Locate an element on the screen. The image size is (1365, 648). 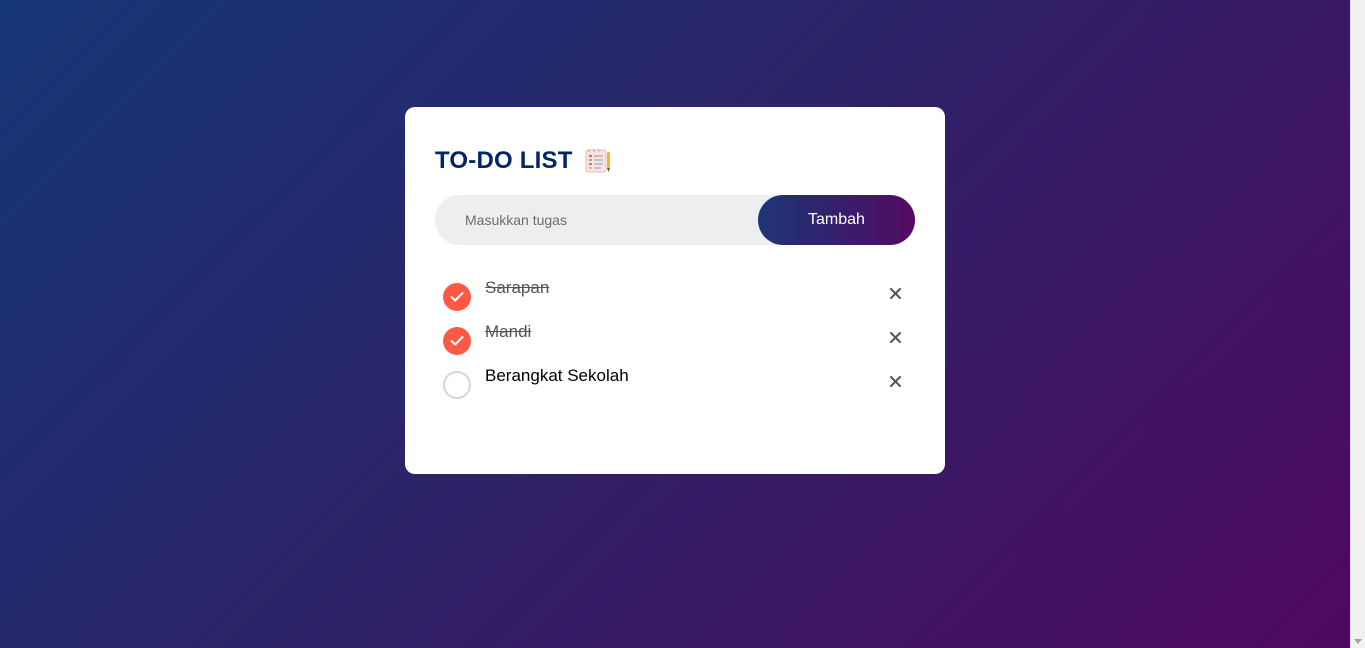
add-task-button: Tambah is located at coordinates (836, 220).